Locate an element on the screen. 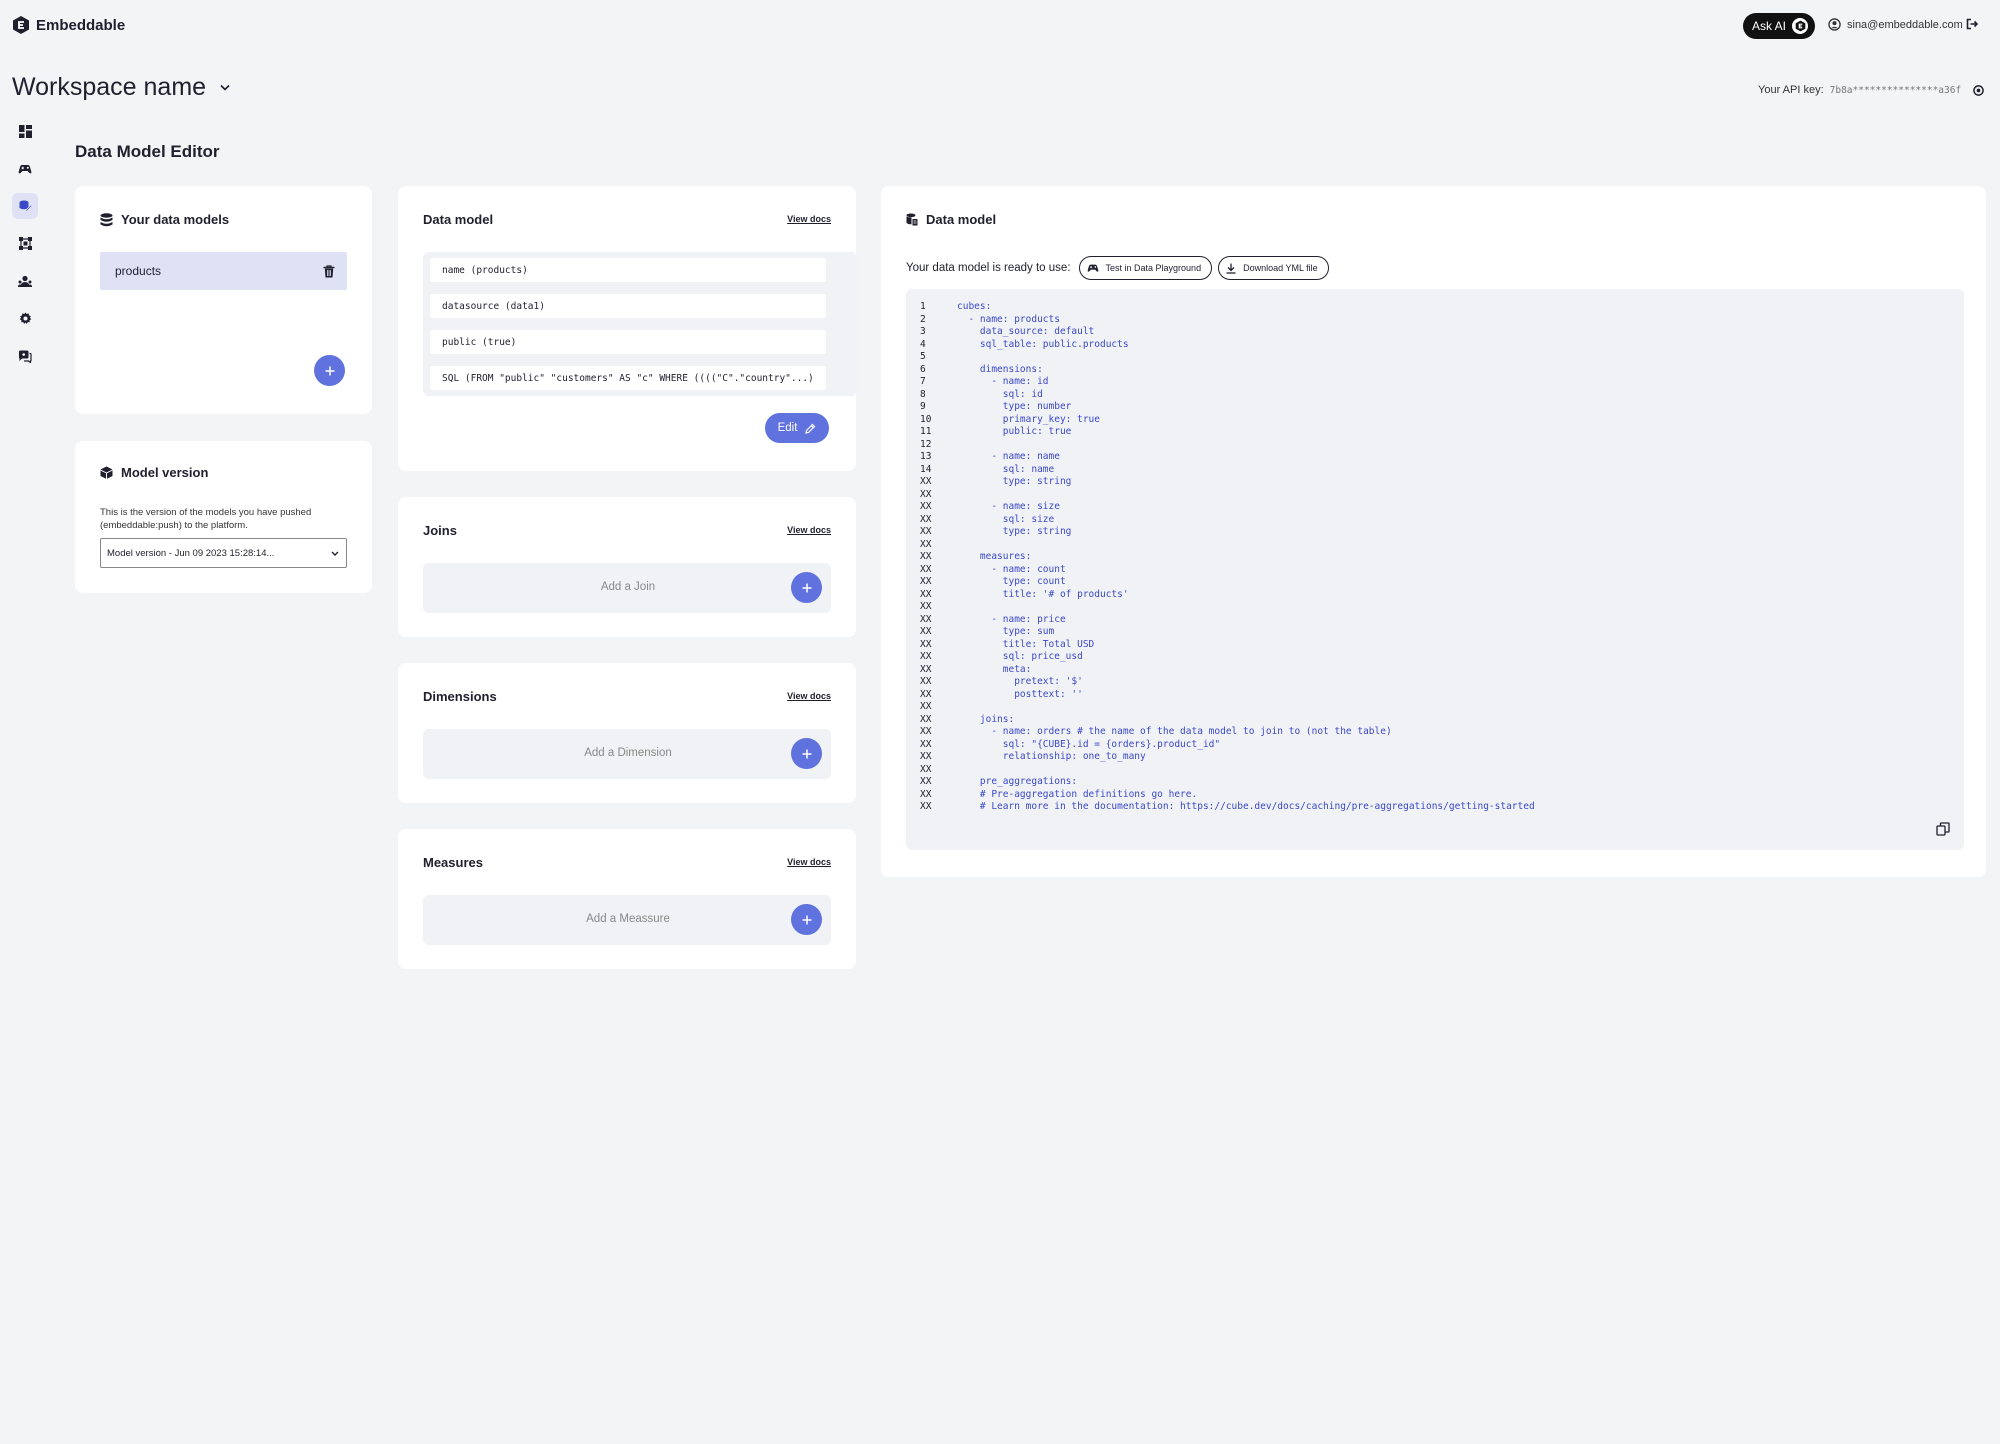 Image resolution: width=2000 pixels, height=1444 pixels. add-data-model-button is located at coordinates (329, 370).